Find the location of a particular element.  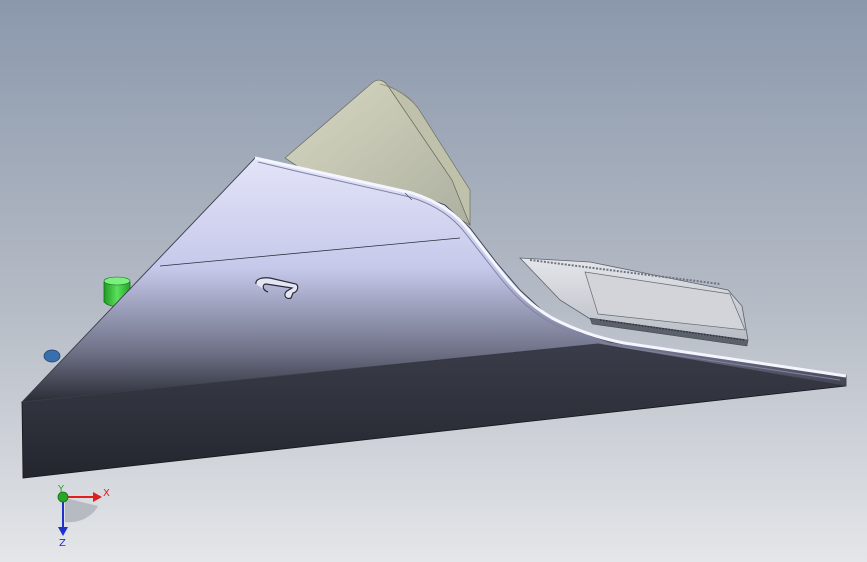

y-axis-label: Y is located at coordinates (61, 489).